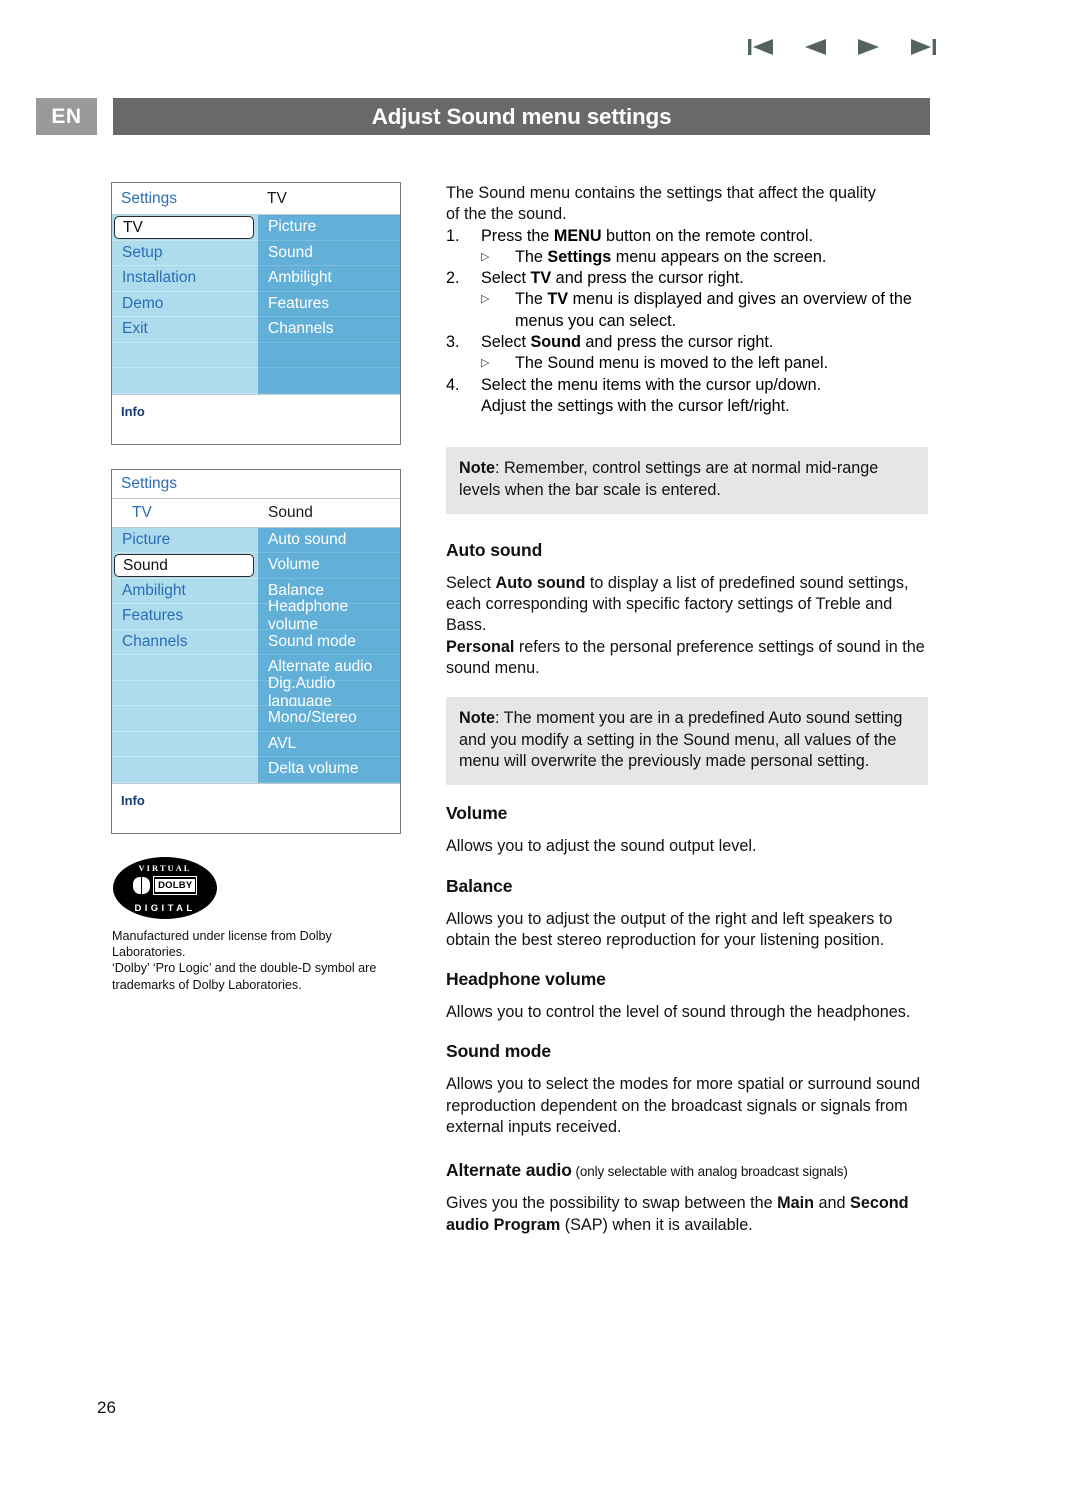 The height and width of the screenshot is (1511, 1080). I want to click on menu1-header-right: TV, so click(277, 198).